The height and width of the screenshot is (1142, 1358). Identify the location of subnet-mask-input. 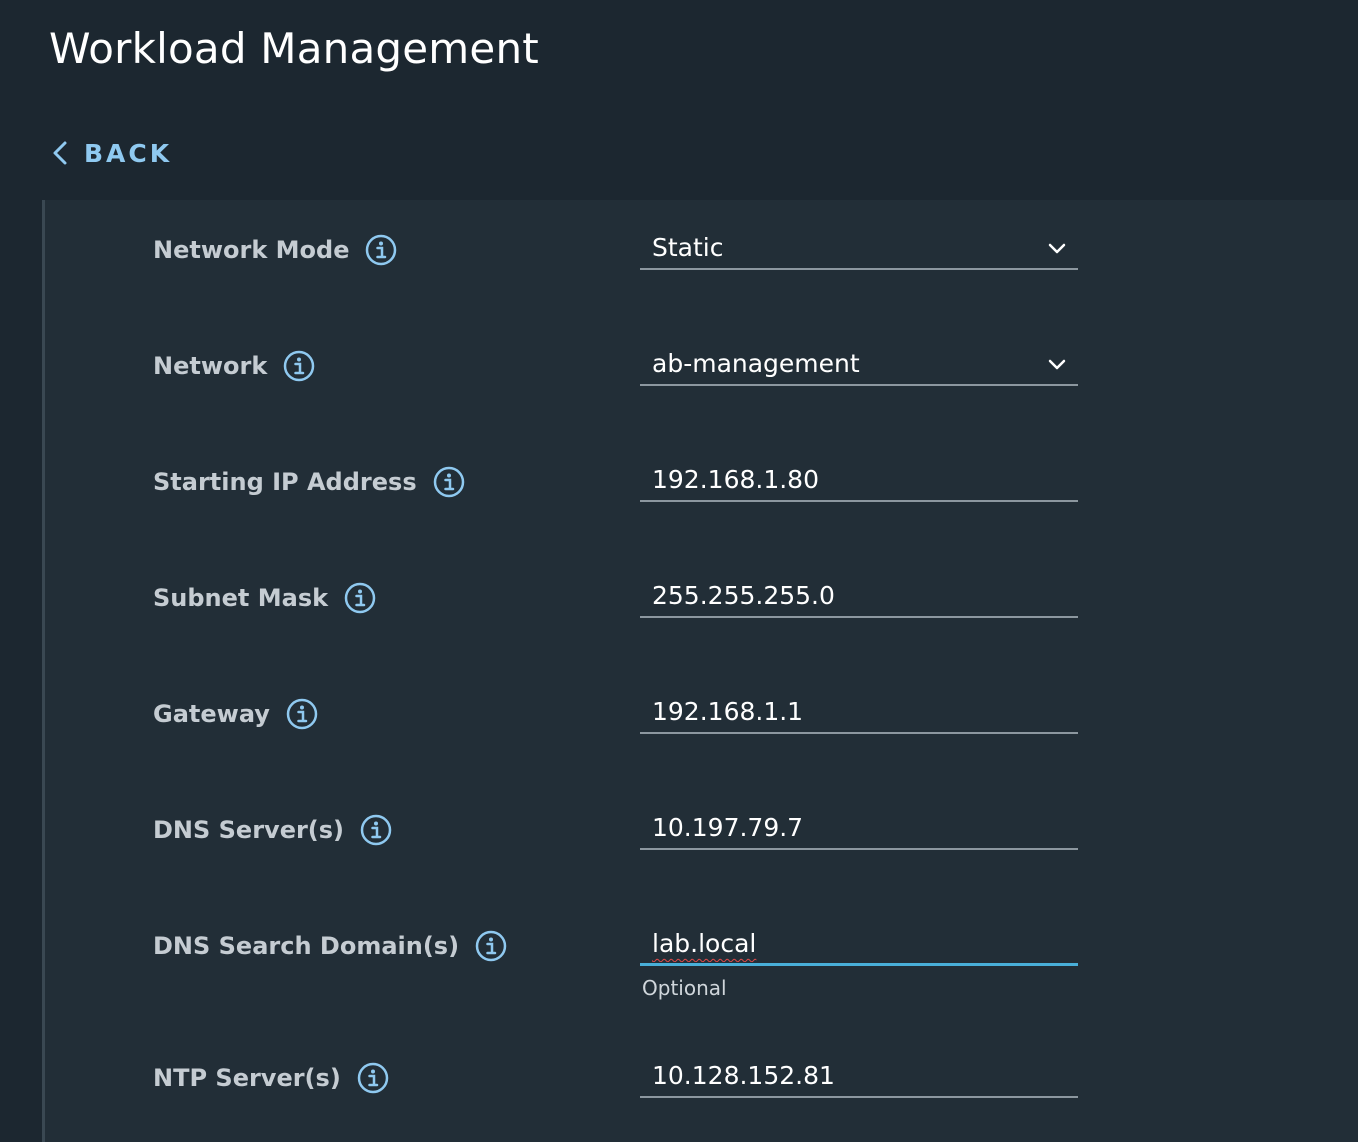
(842, 596).